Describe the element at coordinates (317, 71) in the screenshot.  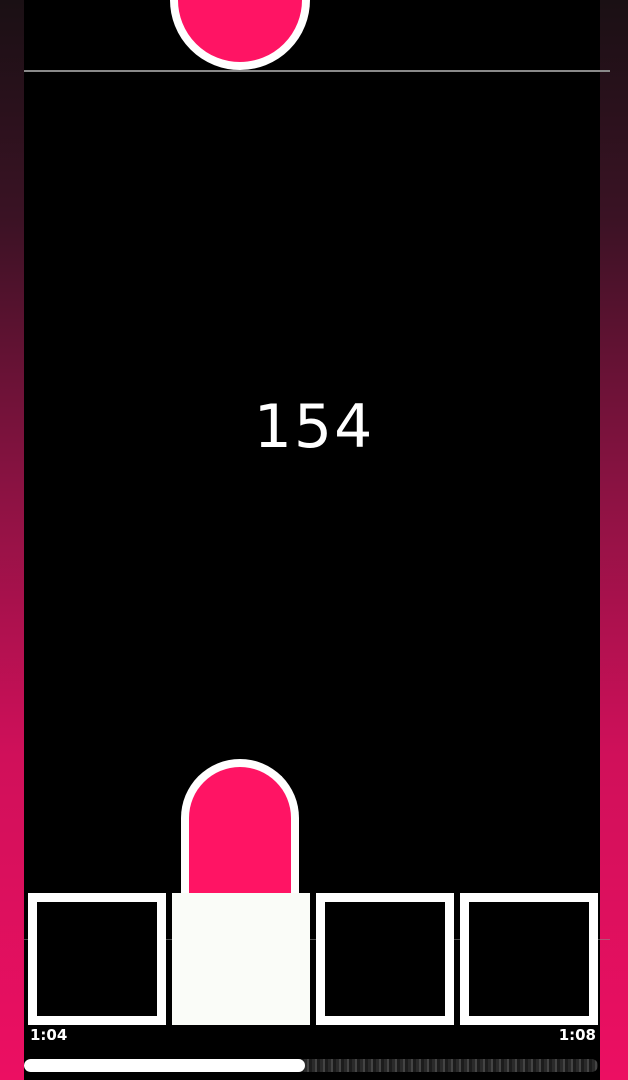
I see `top-boundary-line` at that location.